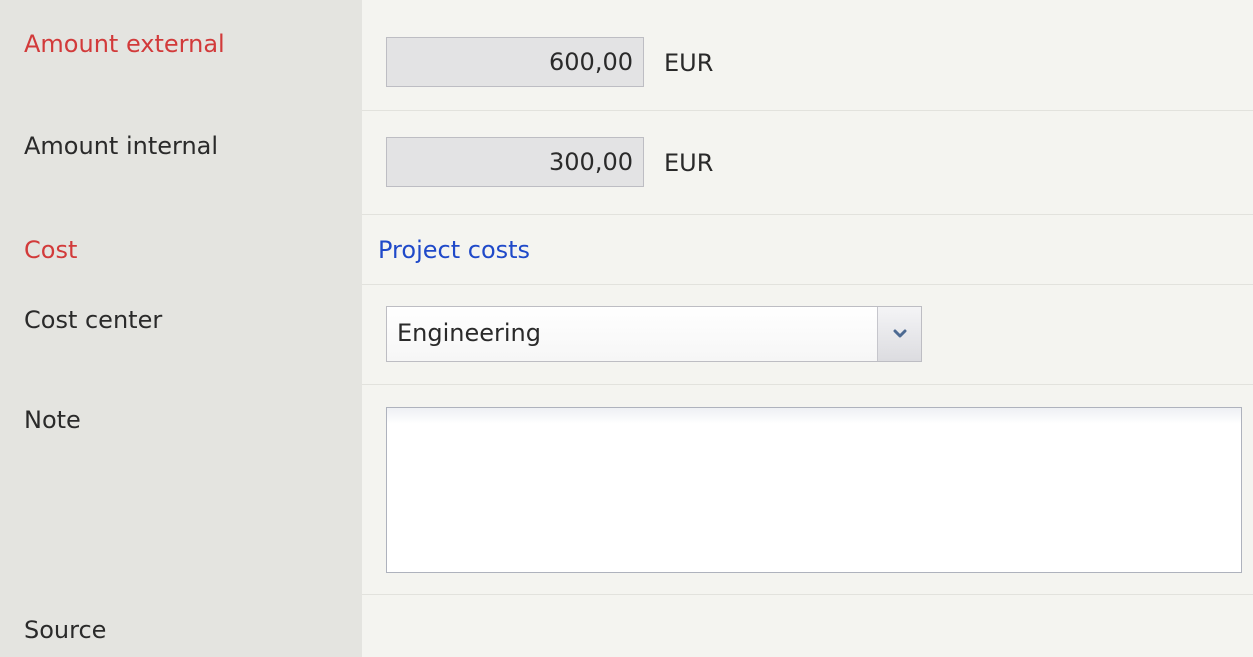  I want to click on note-label: Note, so click(52, 420).